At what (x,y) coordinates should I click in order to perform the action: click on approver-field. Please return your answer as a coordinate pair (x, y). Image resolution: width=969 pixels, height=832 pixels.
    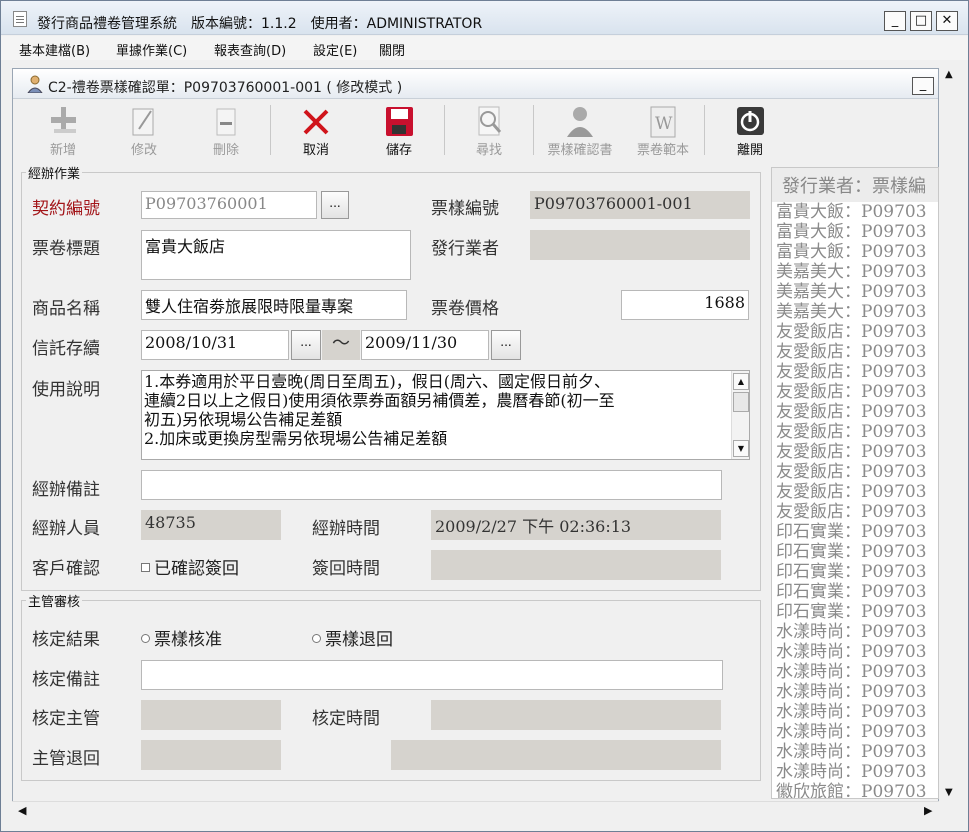
    Looking at the image, I should click on (211, 715).